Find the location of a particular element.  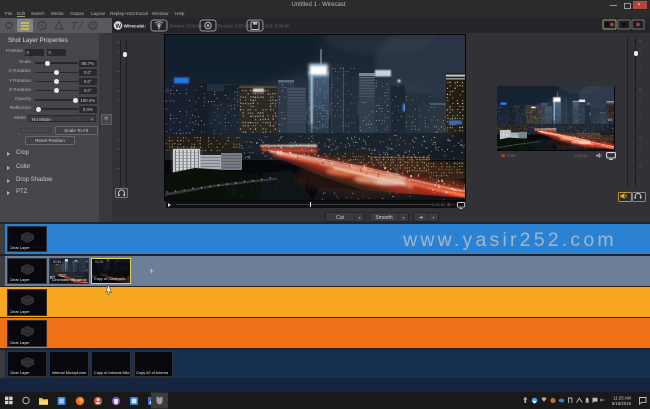

svg-text: 11:25 AM is located at coordinates (622, 397).